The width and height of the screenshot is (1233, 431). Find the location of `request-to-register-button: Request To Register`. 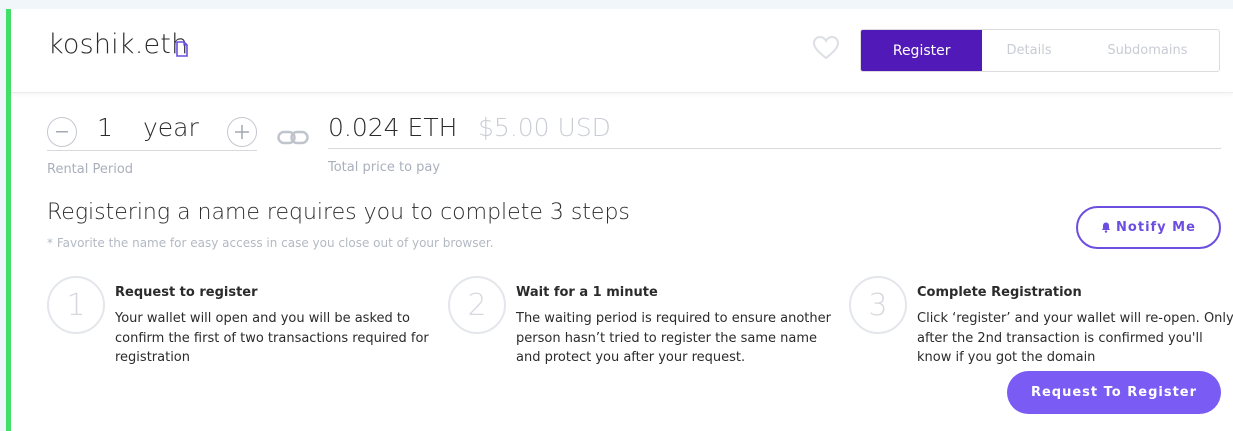

request-to-register-button: Request To Register is located at coordinates (1114, 392).